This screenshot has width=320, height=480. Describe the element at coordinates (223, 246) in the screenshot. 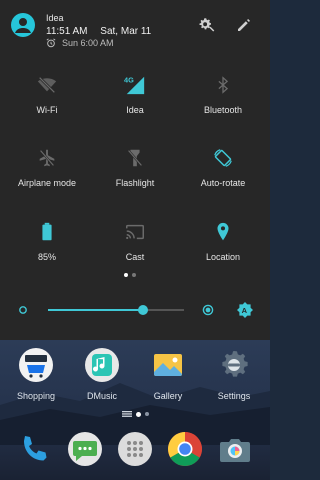

I see `tile-location: Location` at that location.